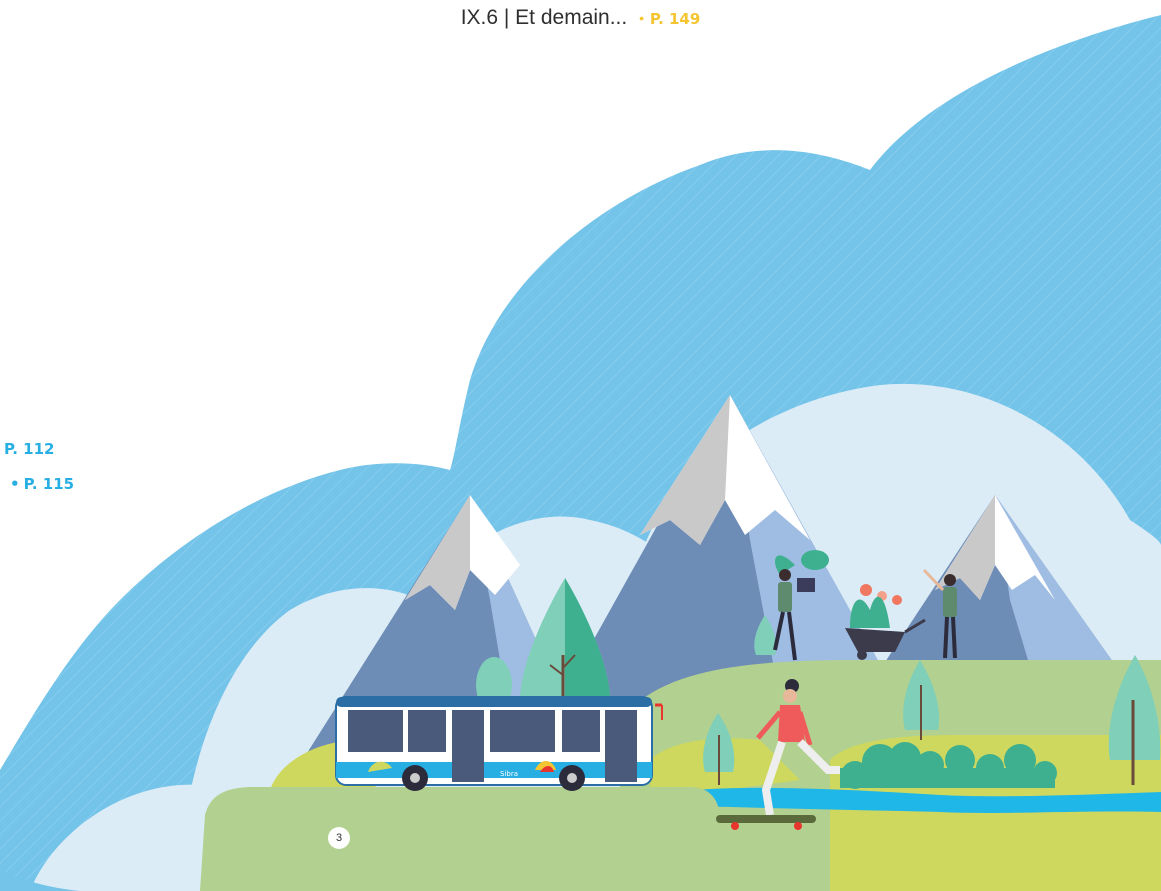  Describe the element at coordinates (460, 839) in the screenshot. I see `ground-foreground` at that location.